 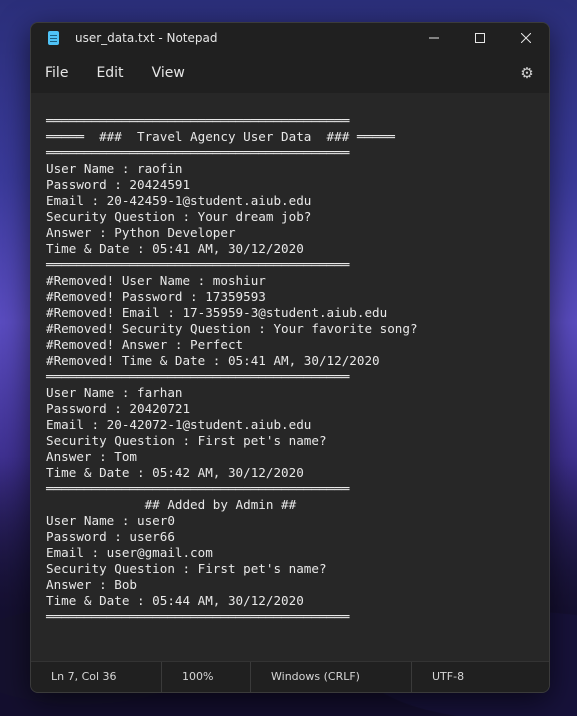 What do you see at coordinates (129, 552) in the screenshot?
I see `text-line: Email : user@gmail.com` at bounding box center [129, 552].